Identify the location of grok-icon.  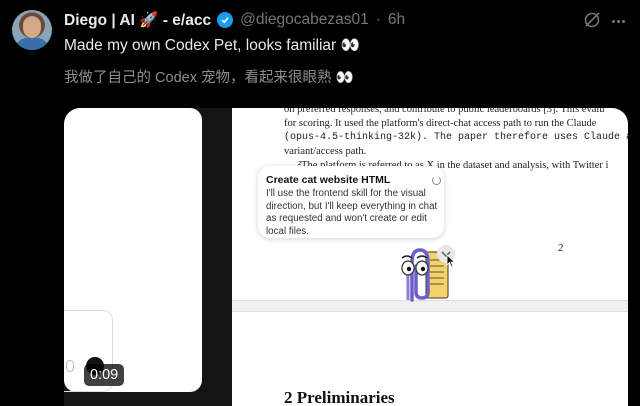
(592, 20).